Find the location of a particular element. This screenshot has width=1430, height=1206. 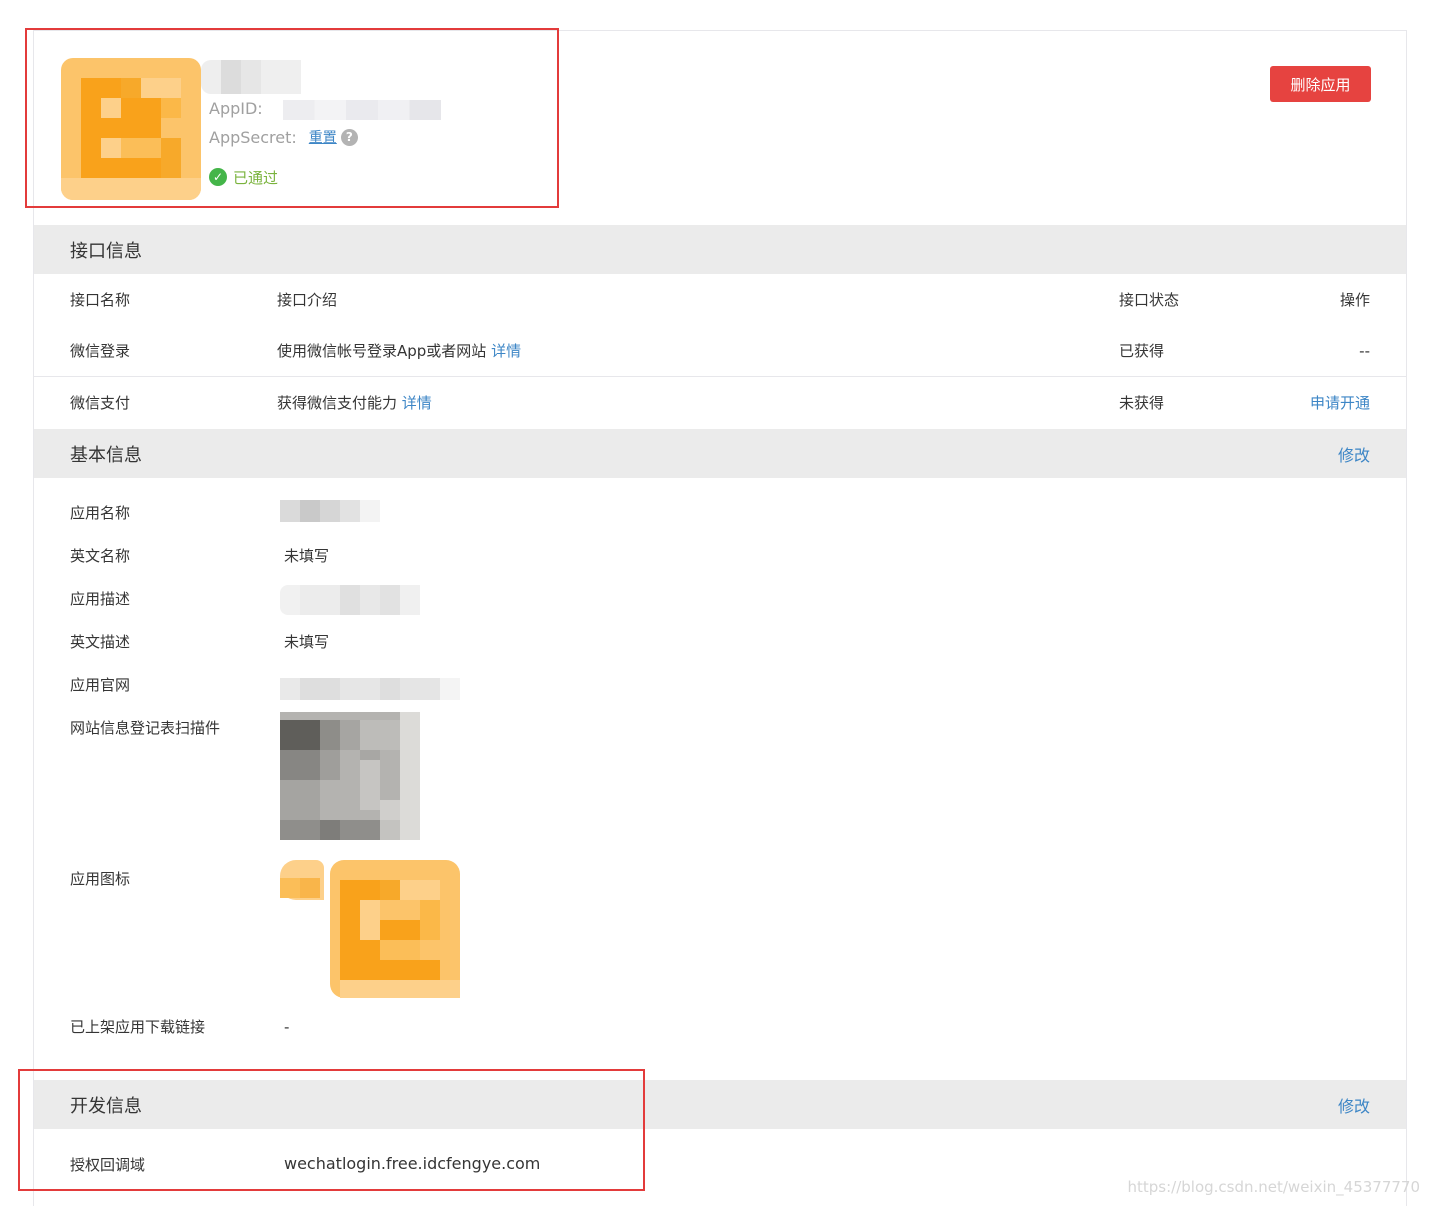

app-logo is located at coordinates (131, 129).